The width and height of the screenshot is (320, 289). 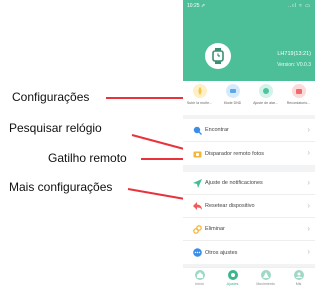 I want to click on tab-label: Ajustes, so click(x=232, y=284).